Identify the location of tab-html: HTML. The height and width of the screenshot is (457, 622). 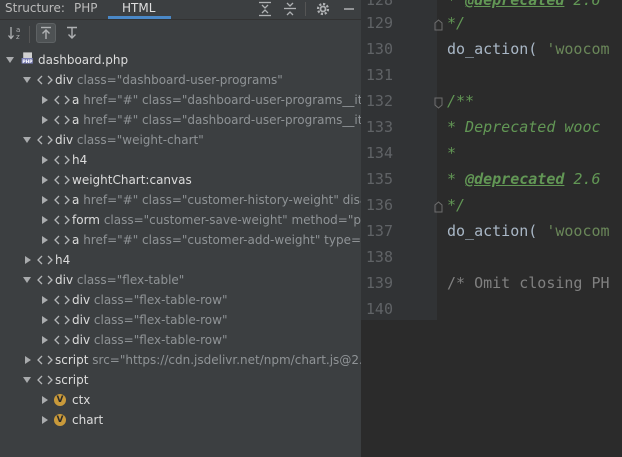
(138, 8).